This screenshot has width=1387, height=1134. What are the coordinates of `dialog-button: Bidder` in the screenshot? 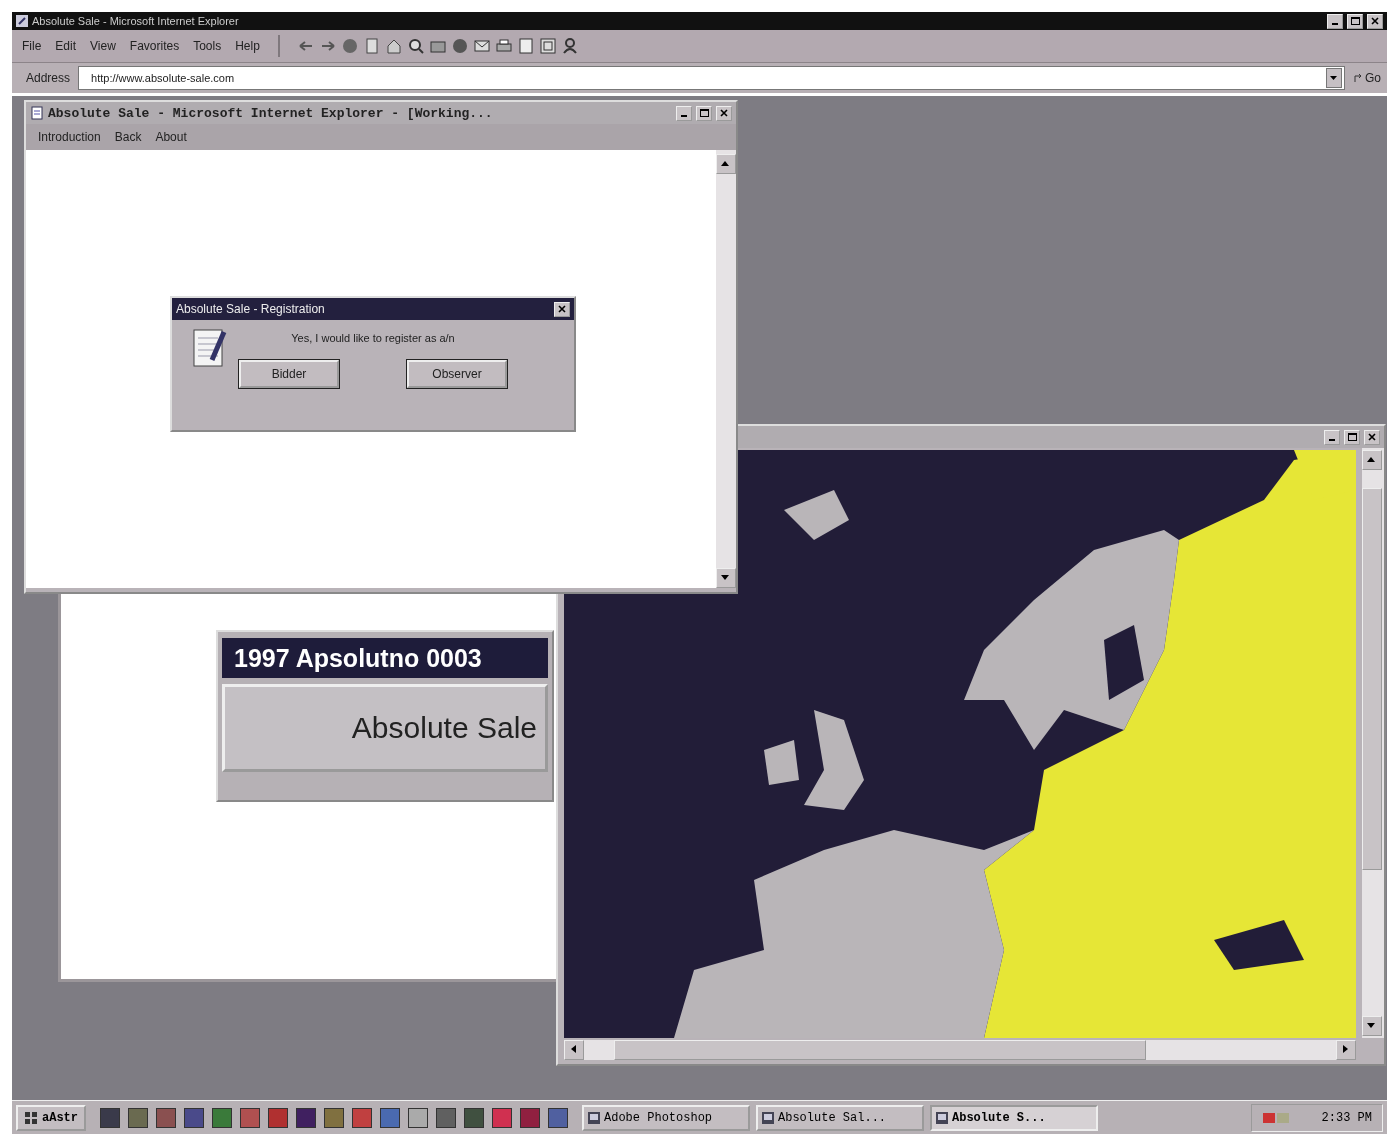 It's located at (289, 374).